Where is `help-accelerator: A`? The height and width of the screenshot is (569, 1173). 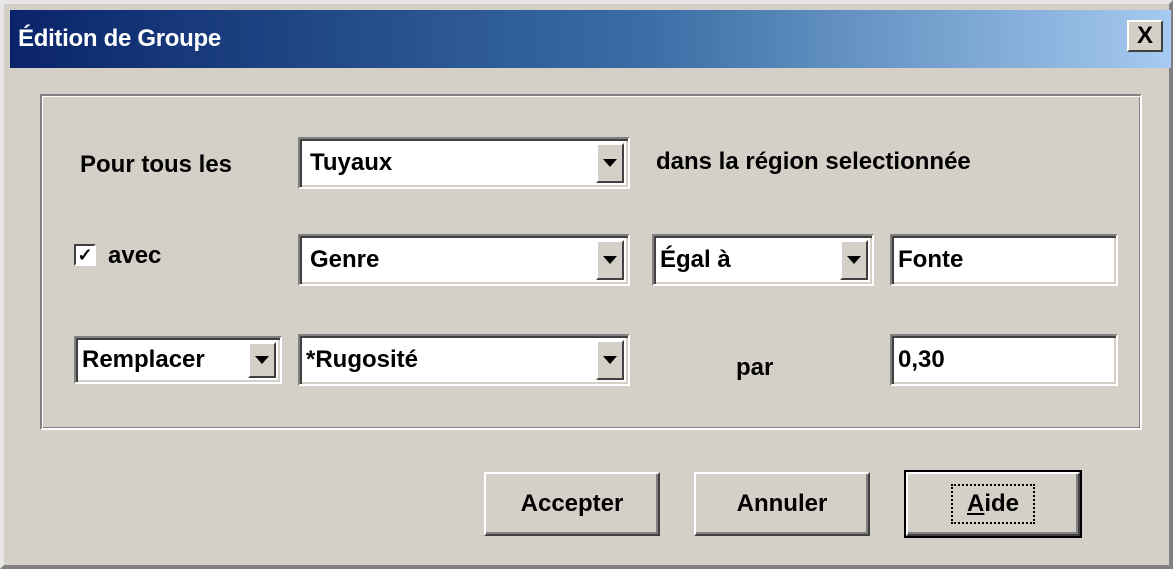 help-accelerator: A is located at coordinates (975, 503).